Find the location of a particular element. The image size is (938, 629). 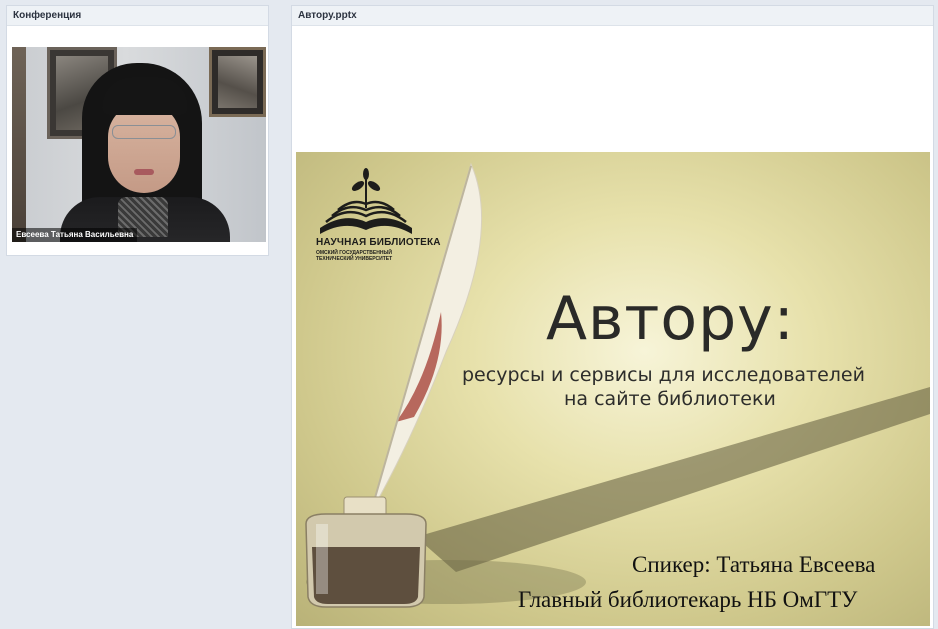

slide-speaker: Спикер: Татьяна Евсеева is located at coordinates (754, 564).